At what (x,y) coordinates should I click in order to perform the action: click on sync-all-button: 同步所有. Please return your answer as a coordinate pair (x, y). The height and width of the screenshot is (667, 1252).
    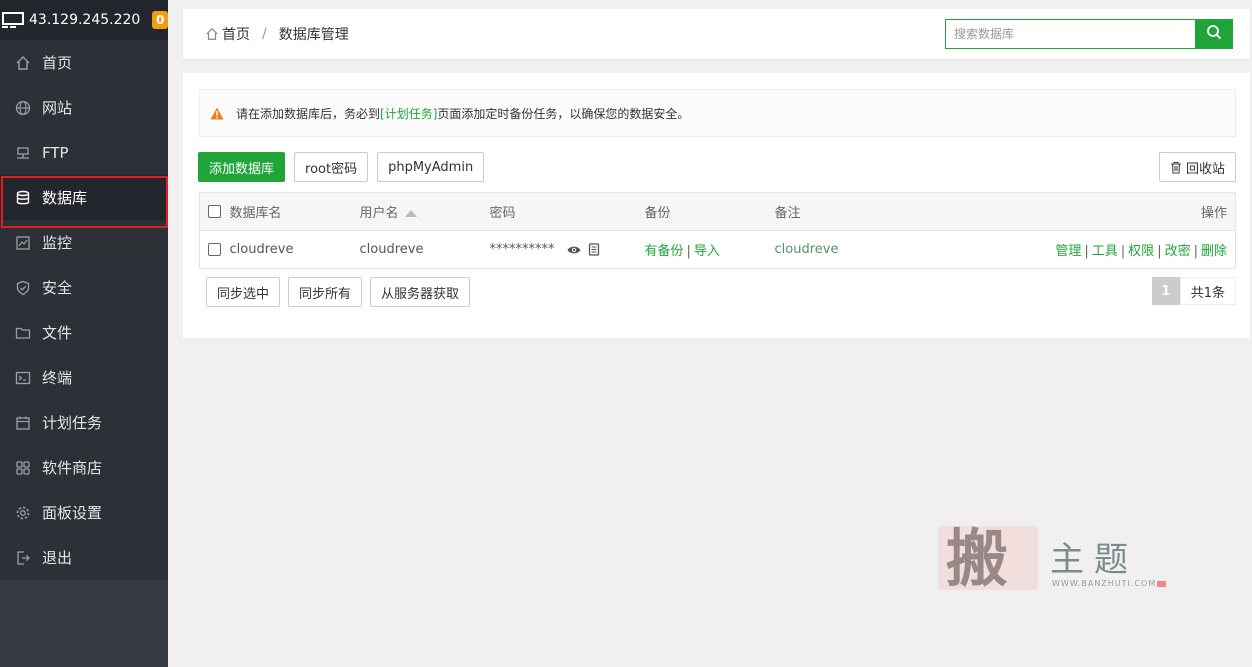
    Looking at the image, I should click on (325, 292).